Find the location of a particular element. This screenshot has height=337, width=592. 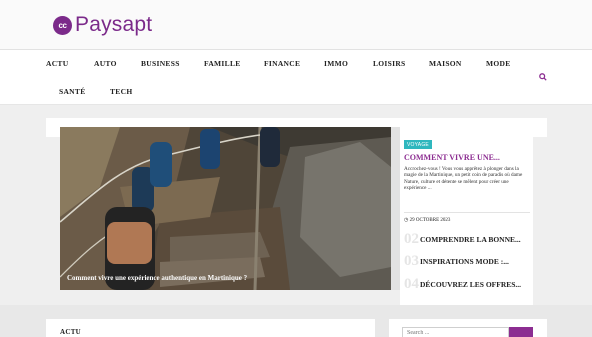

nav-item-maison: MAISON is located at coordinates (445, 63).